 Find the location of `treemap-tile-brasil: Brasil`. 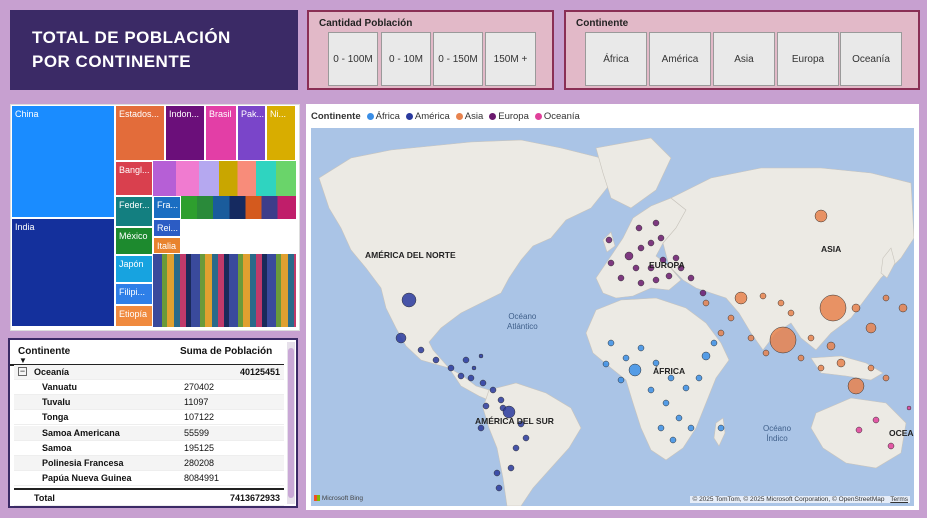

treemap-tile-brasil: Brasil is located at coordinates (221, 133).